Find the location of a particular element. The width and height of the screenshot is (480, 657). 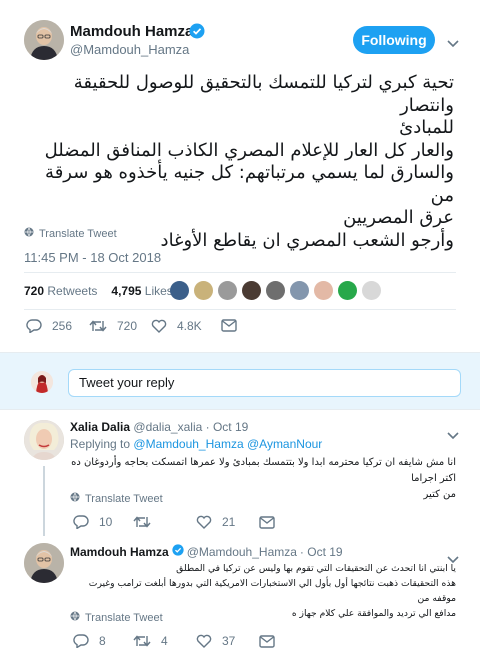

likes-label: Likes is located at coordinates (158, 291).